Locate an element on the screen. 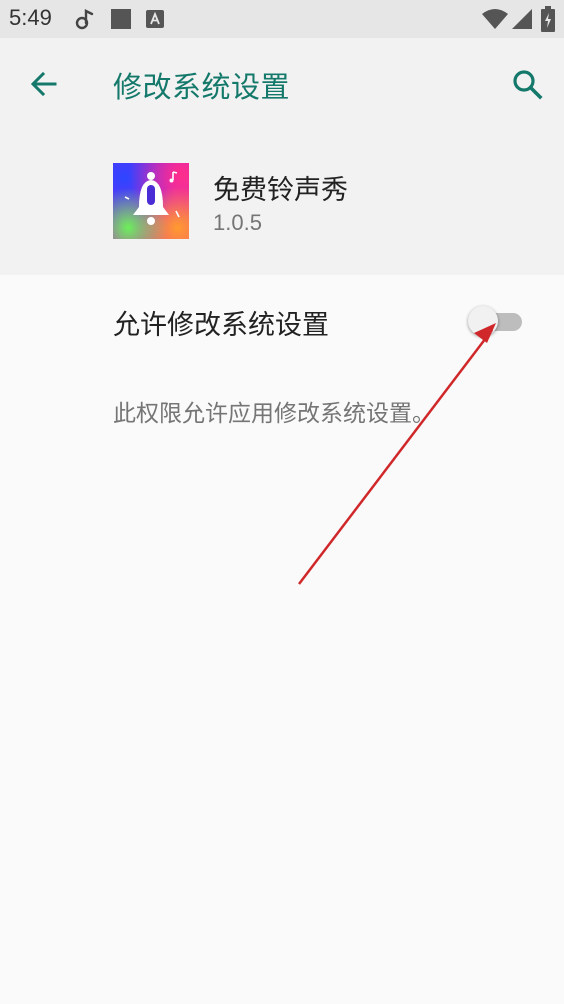  search-icon is located at coordinates (528, 85).